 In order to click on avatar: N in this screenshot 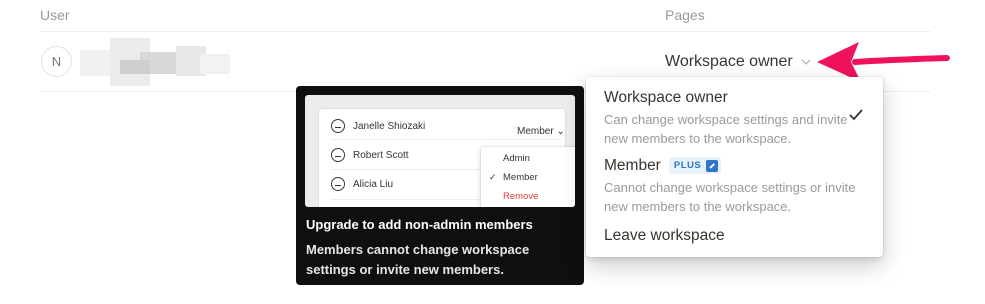, I will do `click(56, 61)`.